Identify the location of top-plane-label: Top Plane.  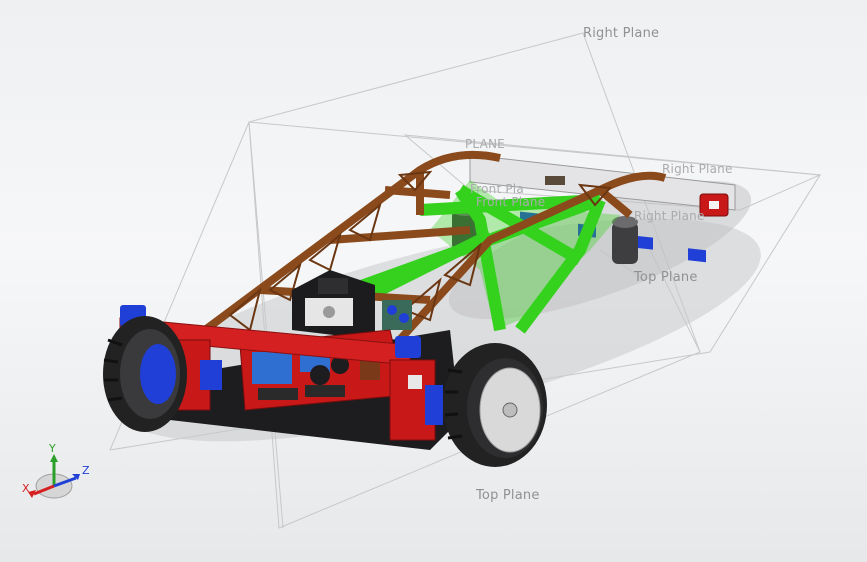
(508, 495).